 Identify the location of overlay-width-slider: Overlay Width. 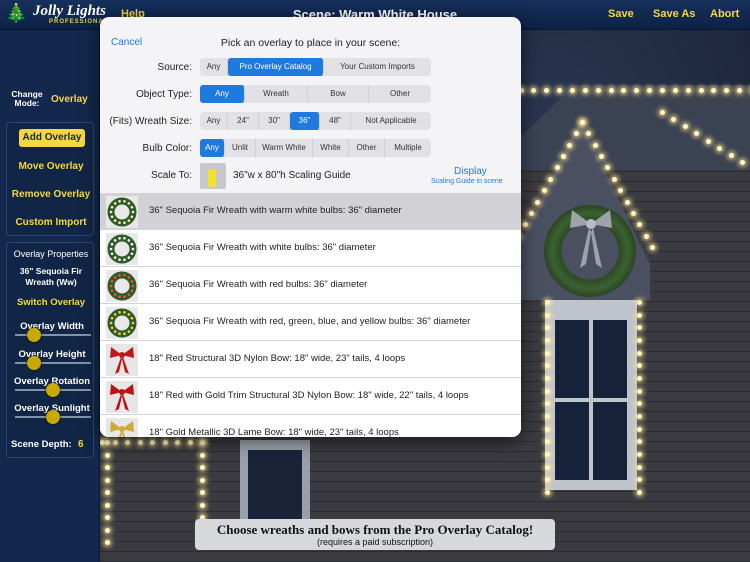
(52, 332).